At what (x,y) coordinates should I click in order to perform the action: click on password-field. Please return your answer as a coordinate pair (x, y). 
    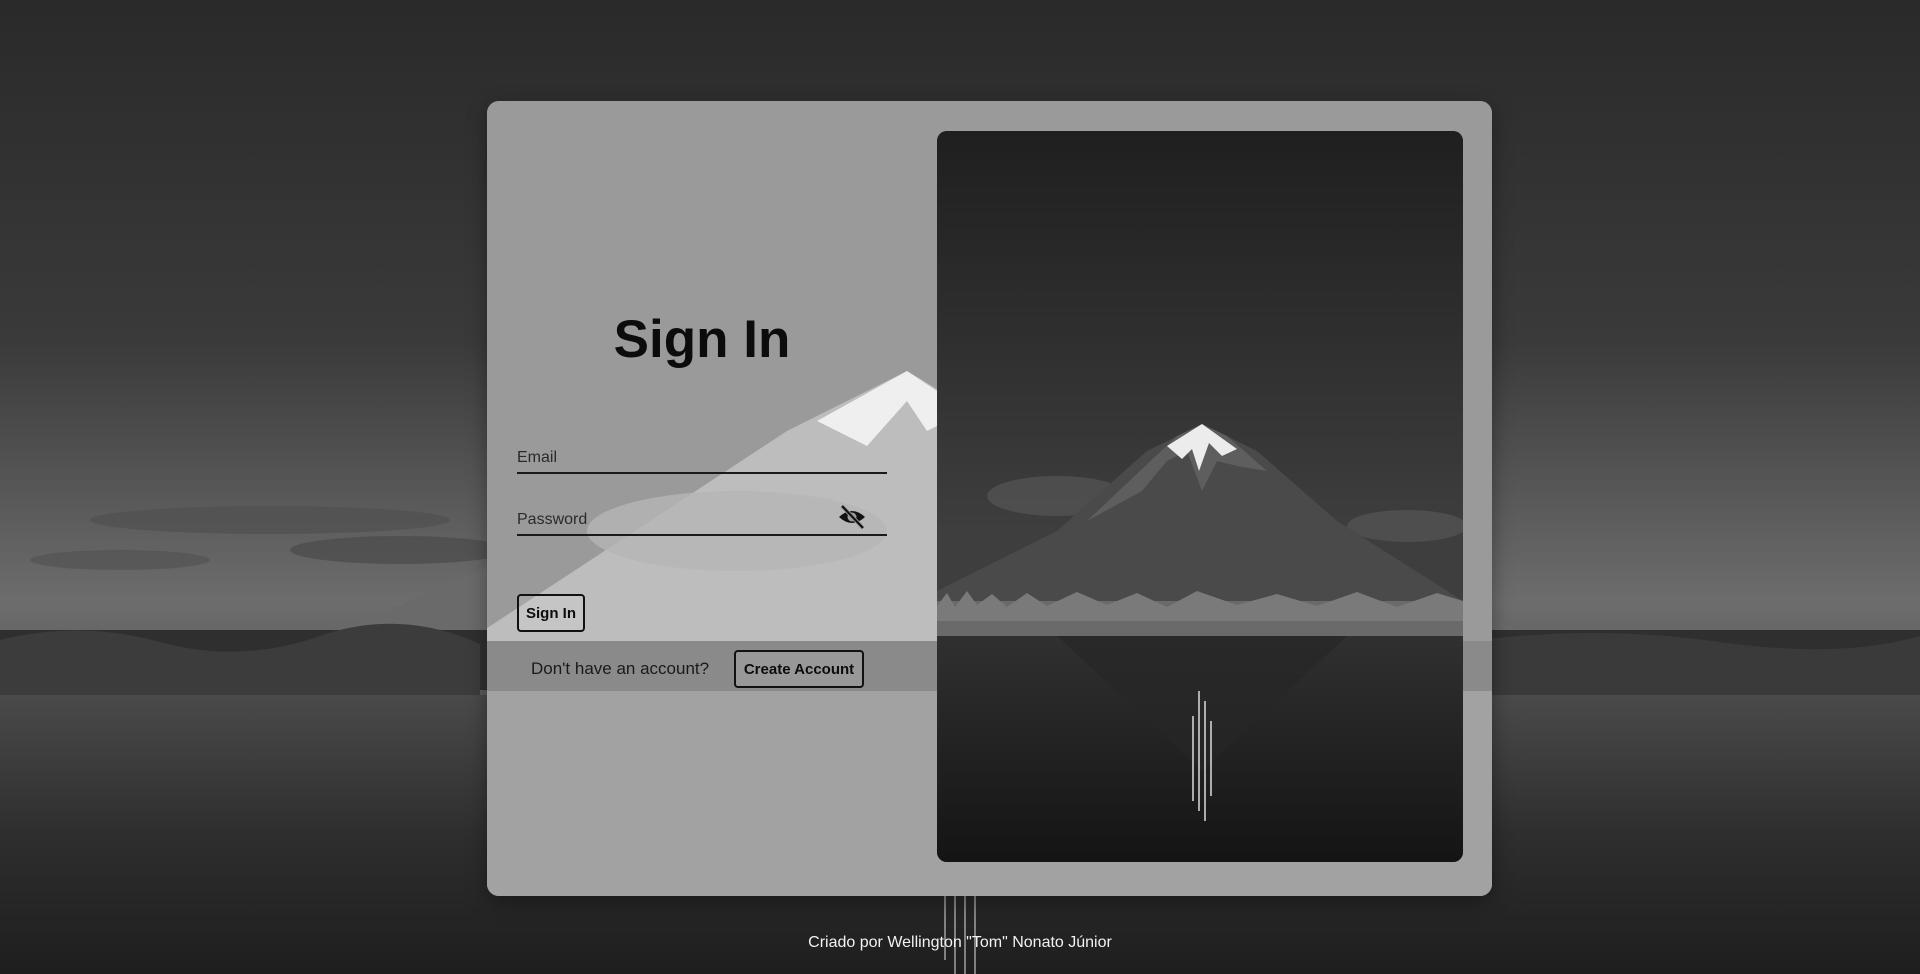
    Looking at the image, I should click on (702, 518).